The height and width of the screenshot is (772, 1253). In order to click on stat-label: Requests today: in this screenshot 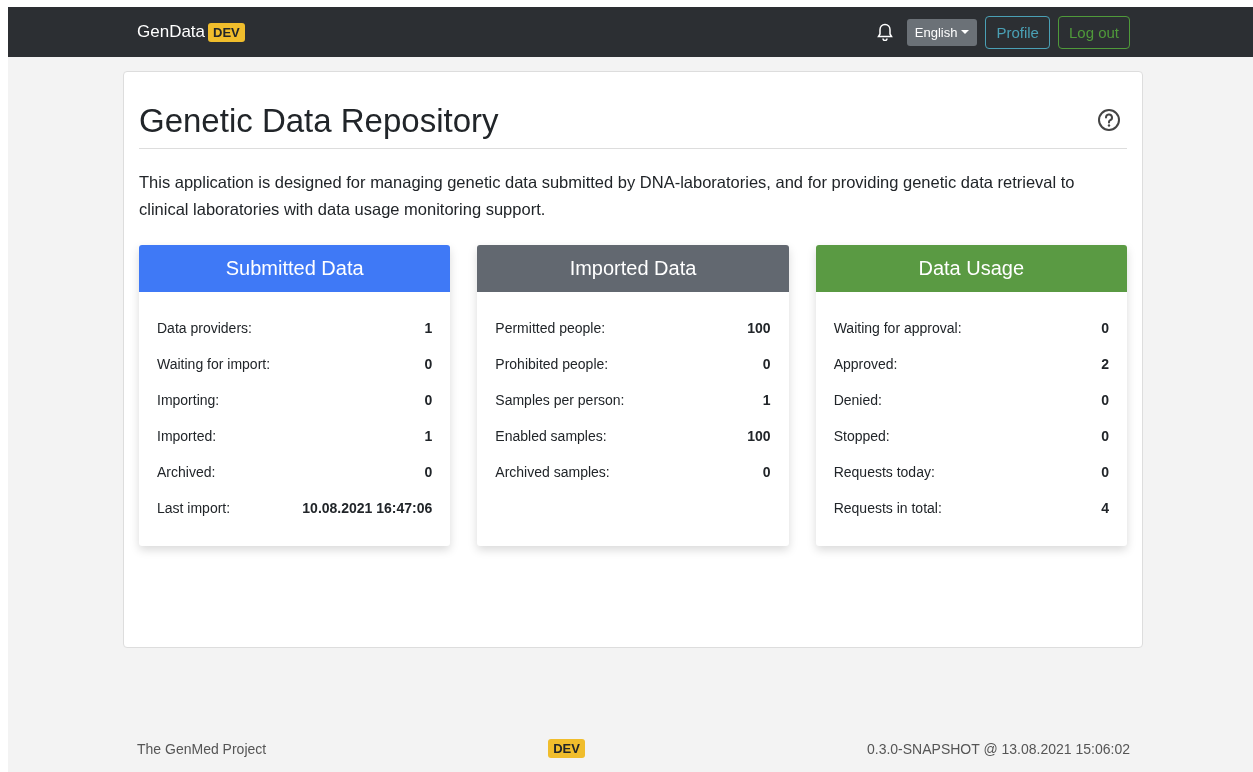, I will do `click(884, 472)`.